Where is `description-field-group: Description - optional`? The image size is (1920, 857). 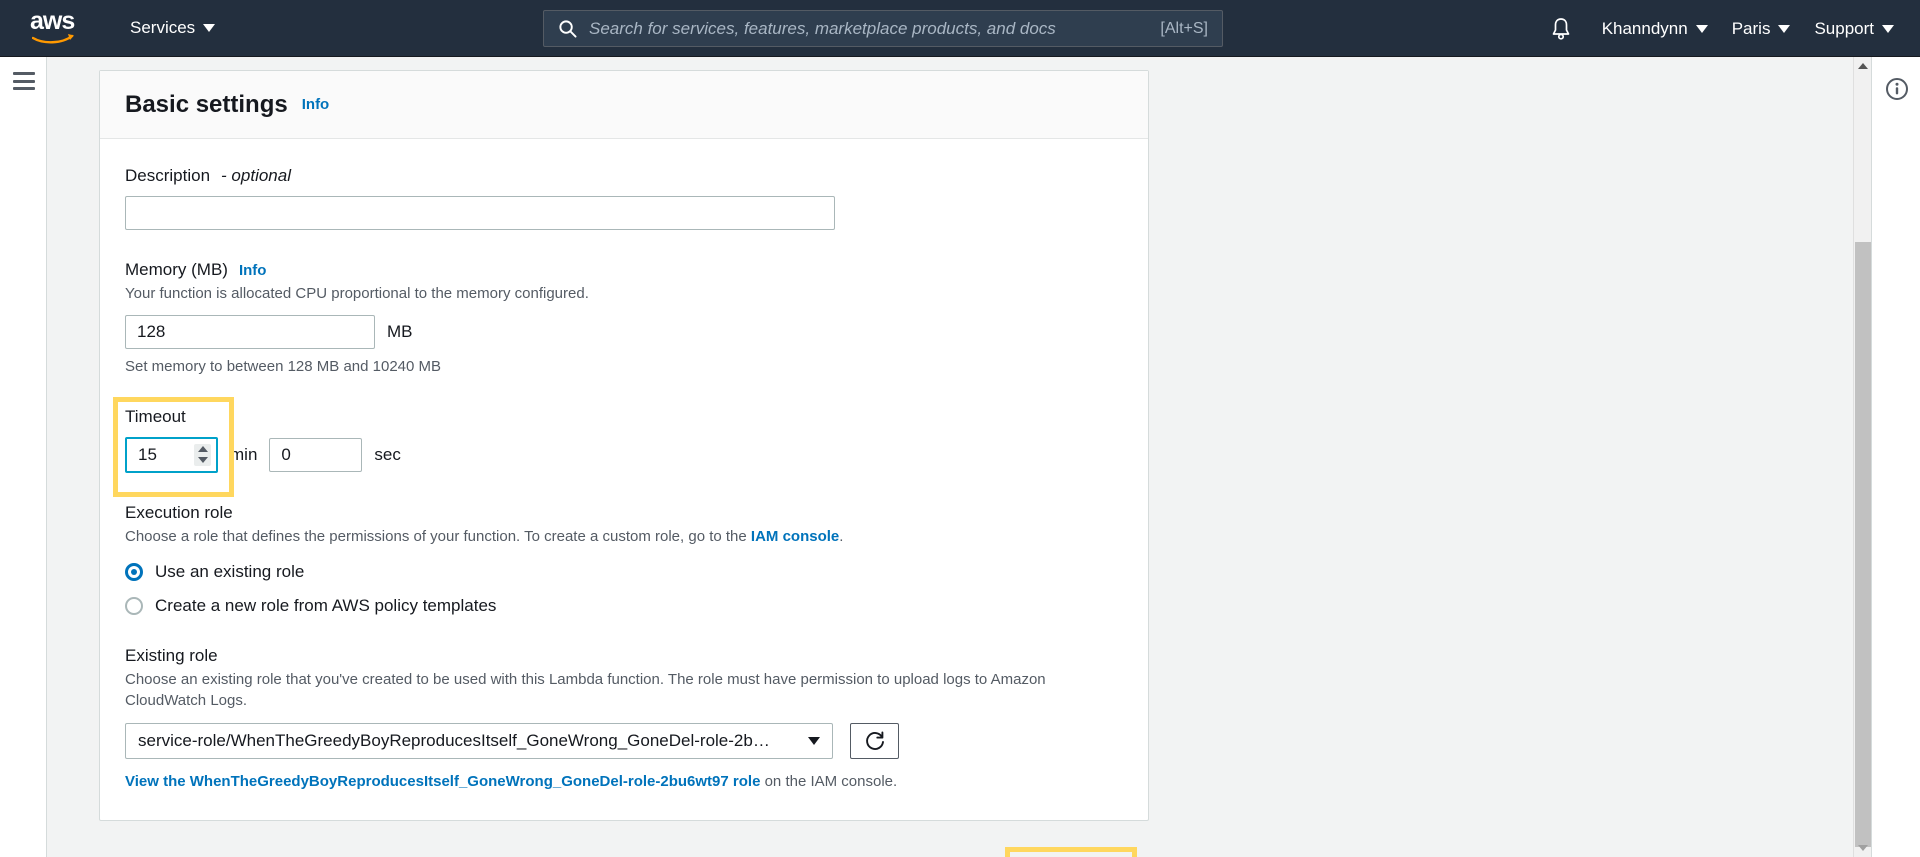
description-field-group: Description - optional is located at coordinates (624, 198).